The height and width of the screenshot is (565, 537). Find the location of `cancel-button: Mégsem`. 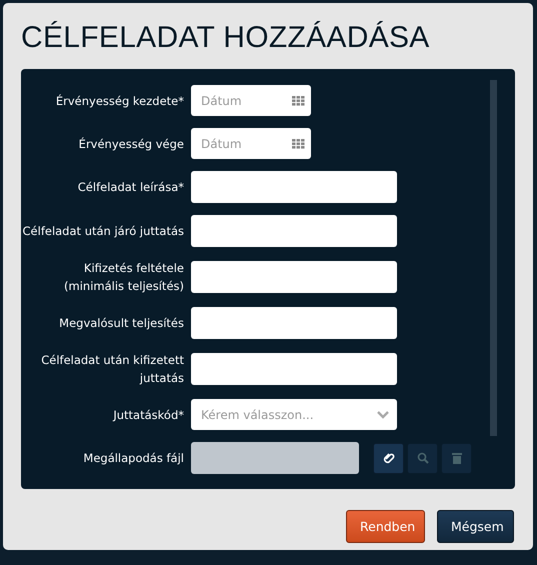

cancel-button: Mégsem is located at coordinates (475, 526).